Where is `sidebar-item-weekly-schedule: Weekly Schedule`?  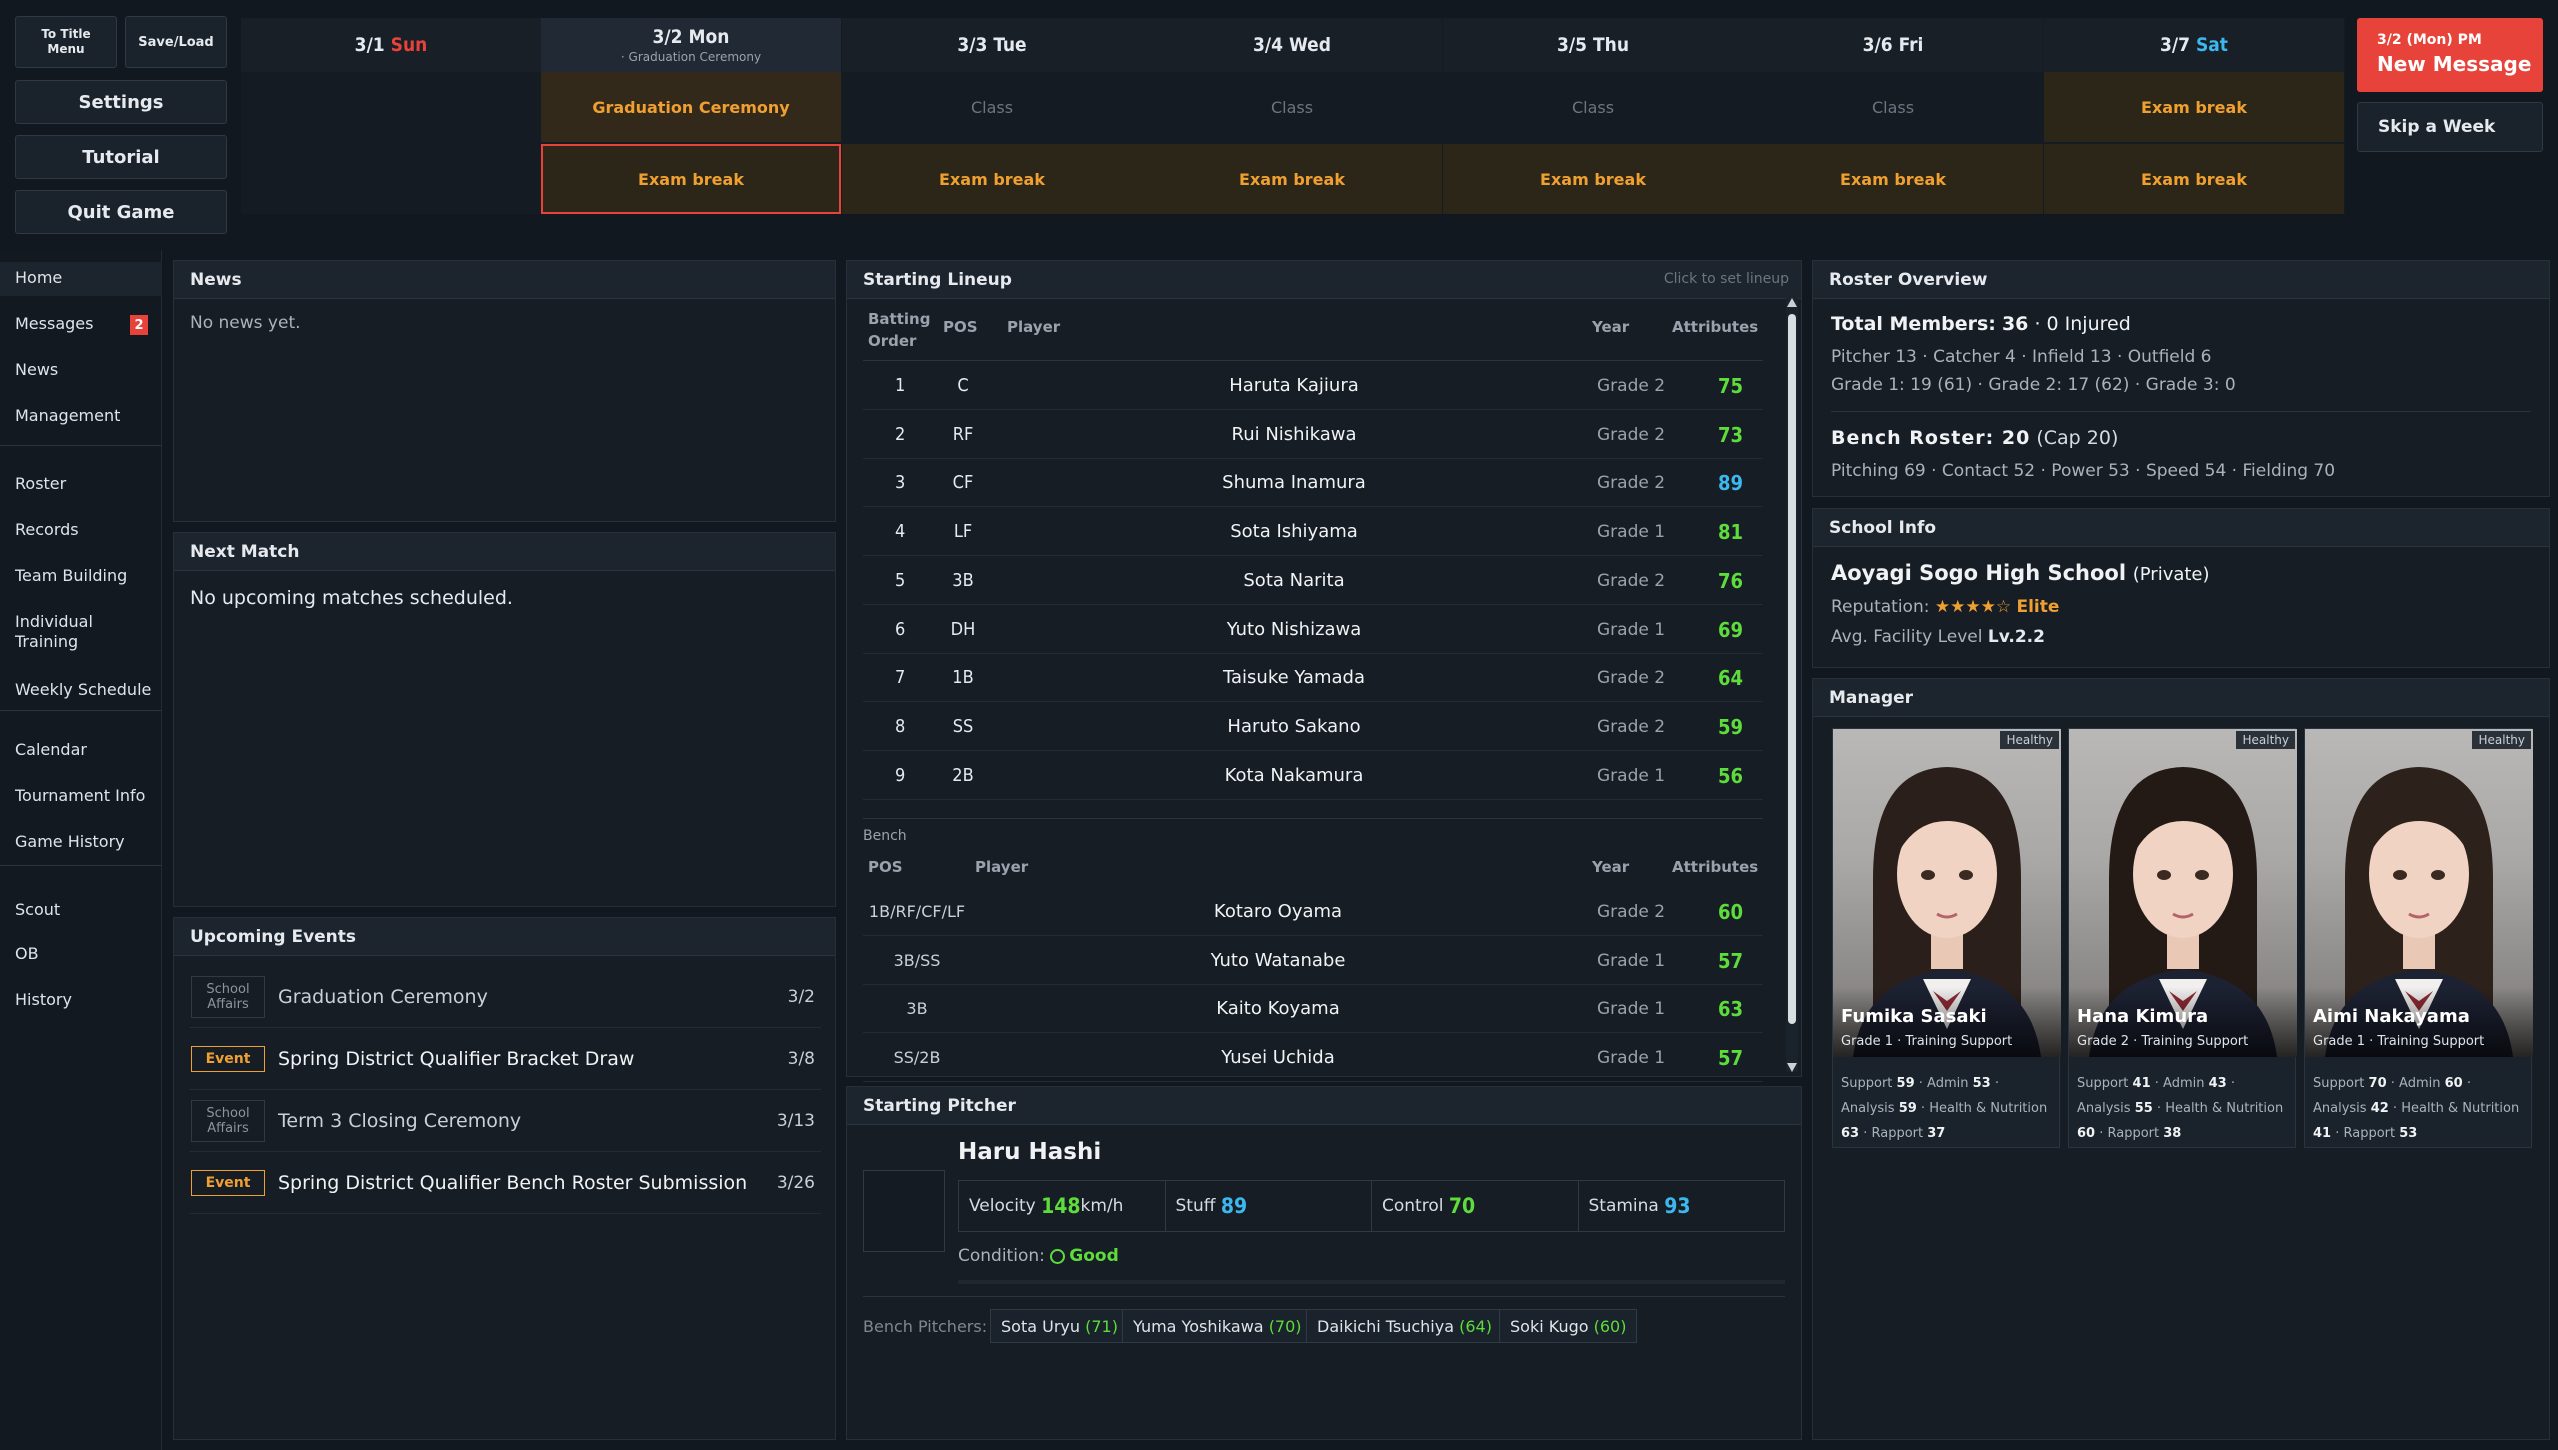 sidebar-item-weekly-schedule: Weekly Schedule is located at coordinates (81, 690).